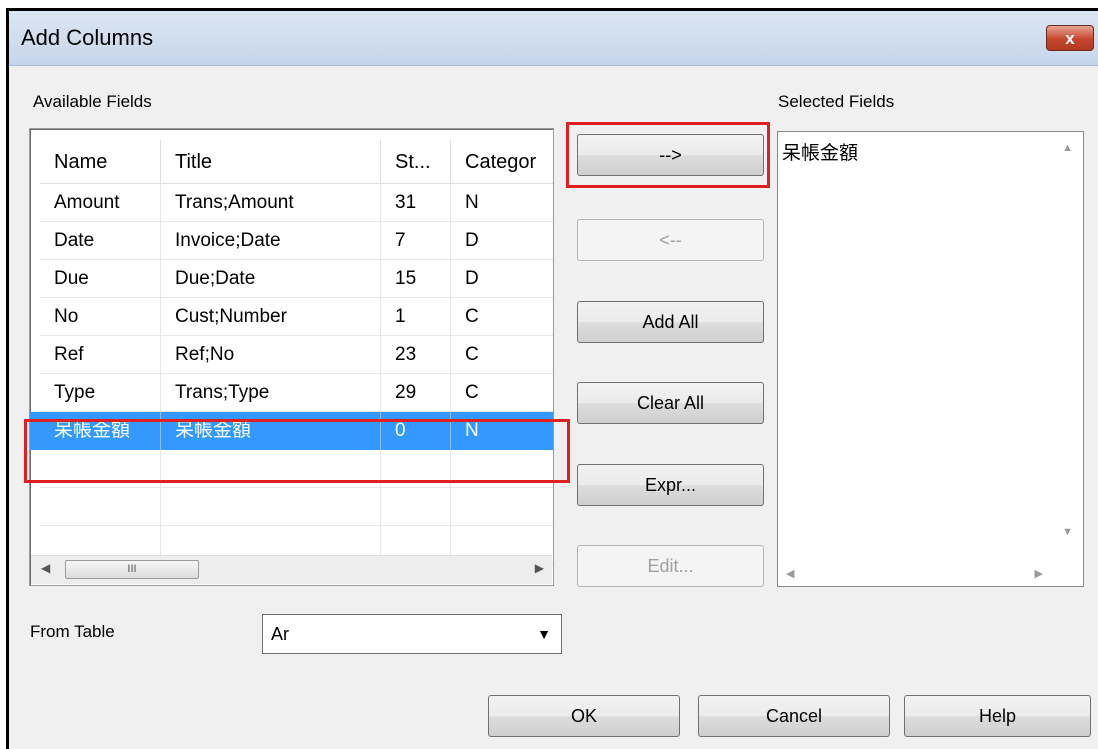 The width and height of the screenshot is (1098, 749). Describe the element at coordinates (92, 101) in the screenshot. I see `available-fields-label: Available Fields` at that location.